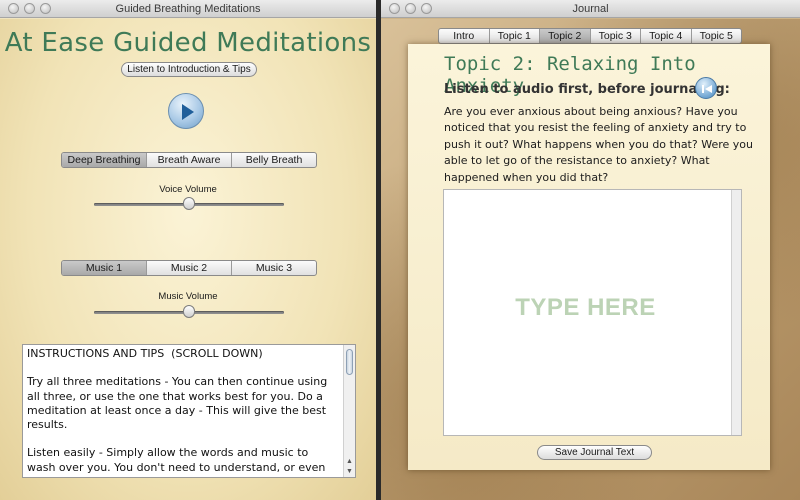 The width and height of the screenshot is (800, 500). I want to click on breathing-mode-selector: Deep Breathing Breath Aware Belly Breath, so click(189, 160).